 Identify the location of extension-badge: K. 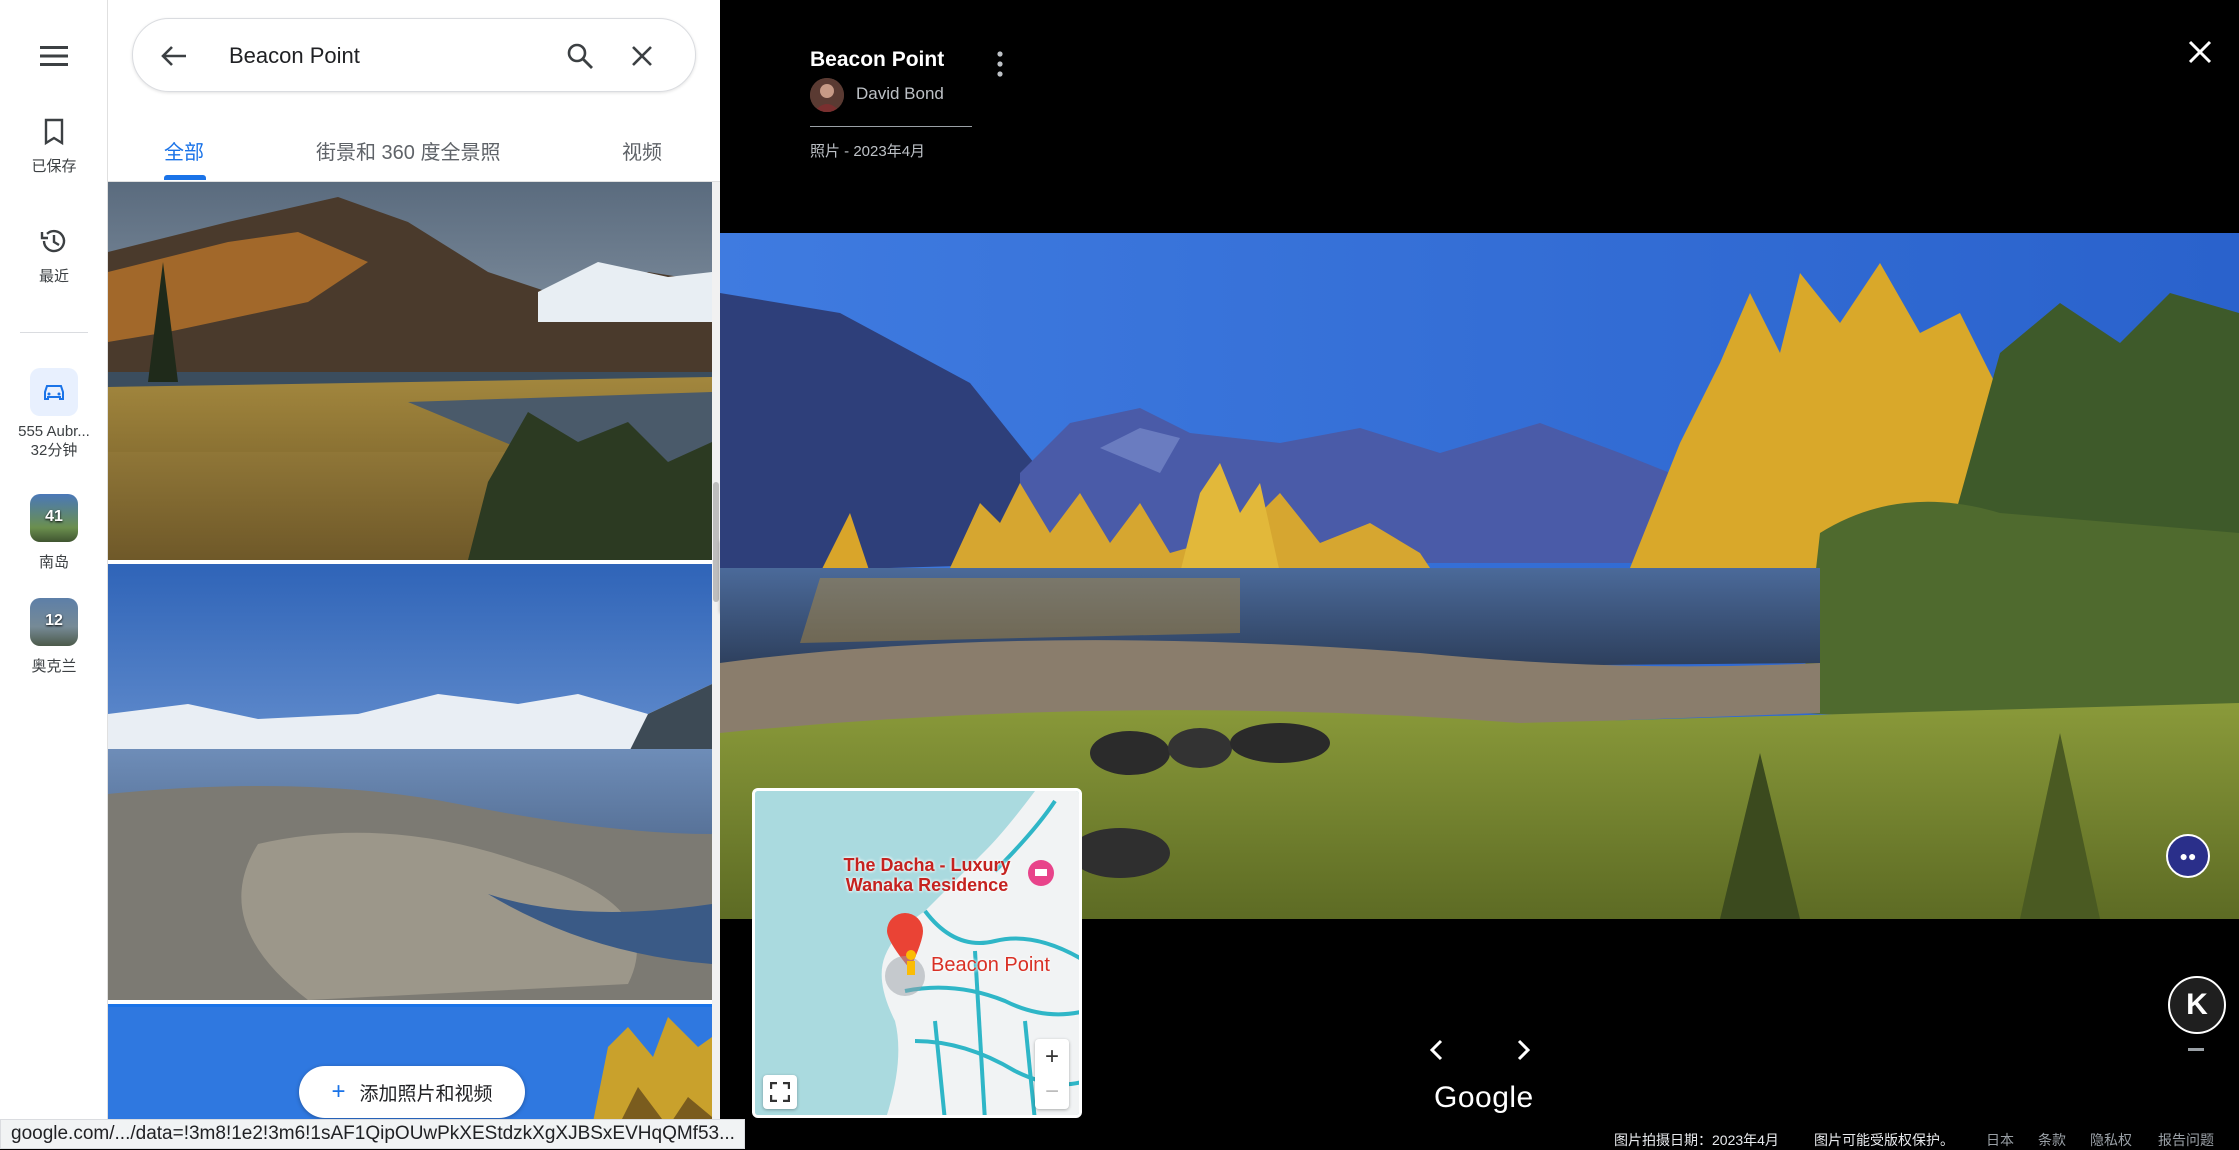
(2197, 1005).